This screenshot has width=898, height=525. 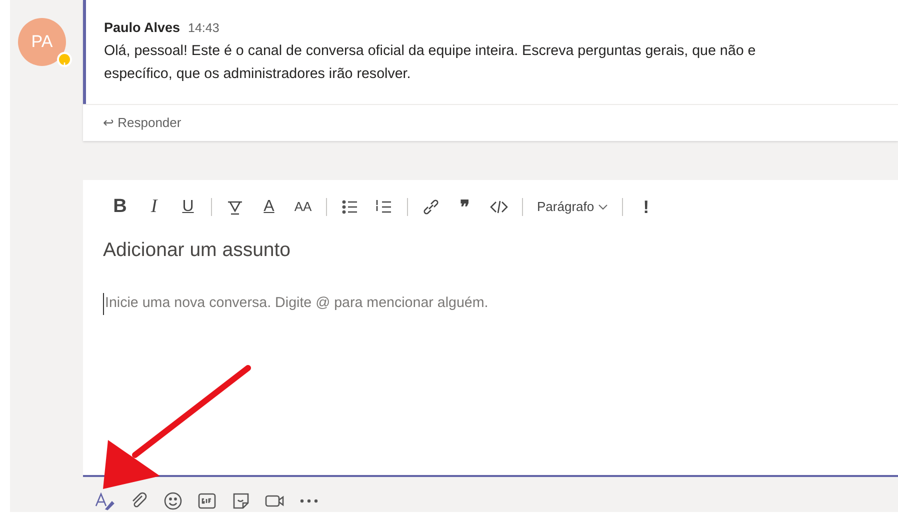 What do you see at coordinates (154, 207) in the screenshot?
I see `italic-button: I` at bounding box center [154, 207].